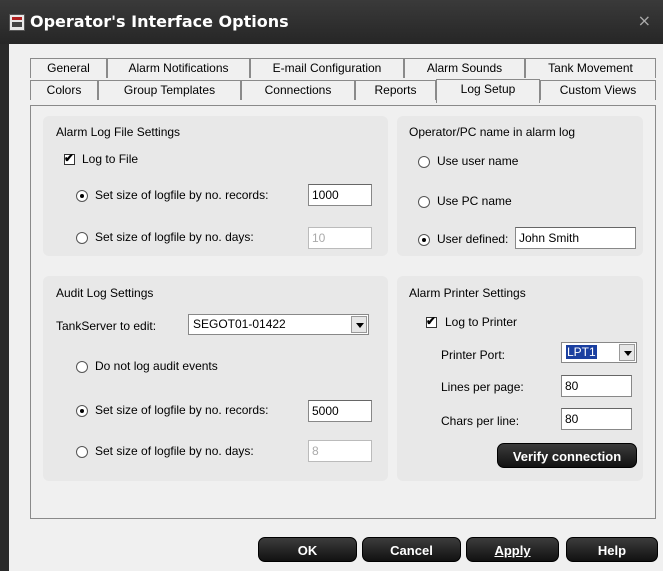  I want to click on lines-per-page-label: Lines per page:, so click(482, 387).